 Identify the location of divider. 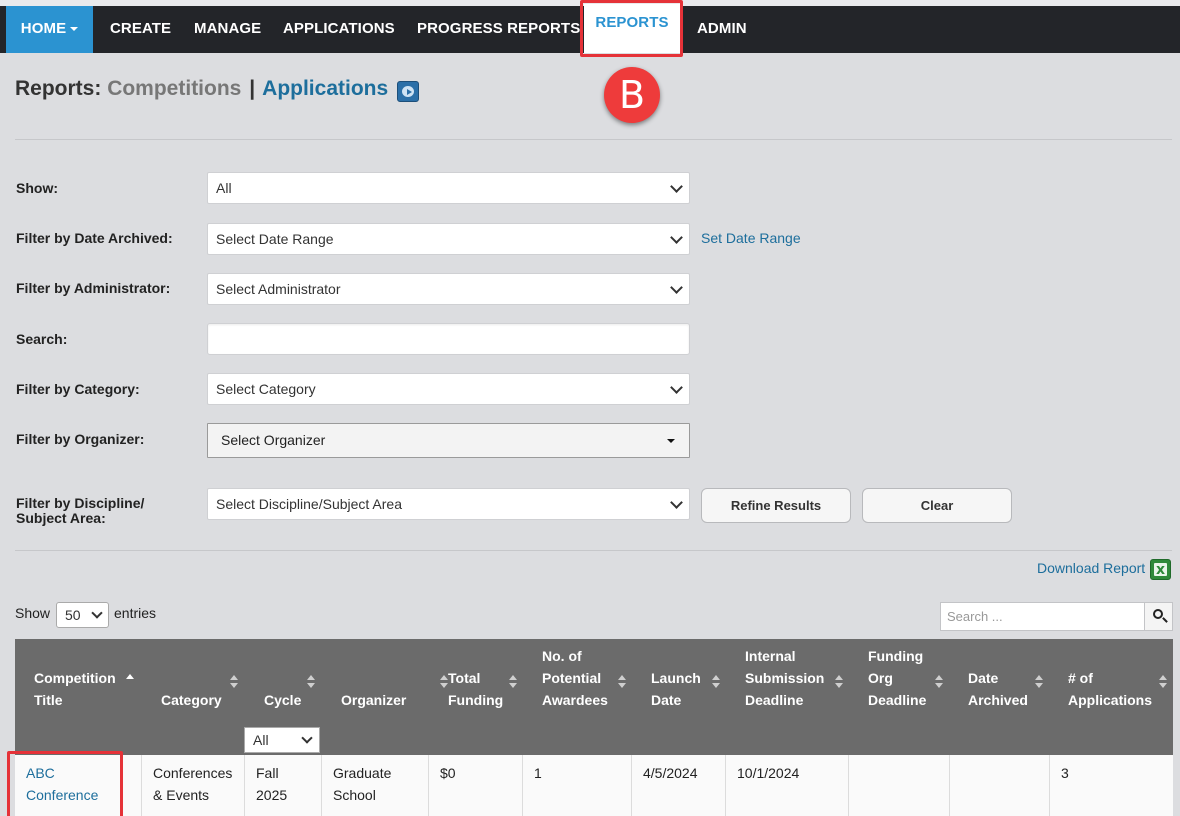
(593, 139).